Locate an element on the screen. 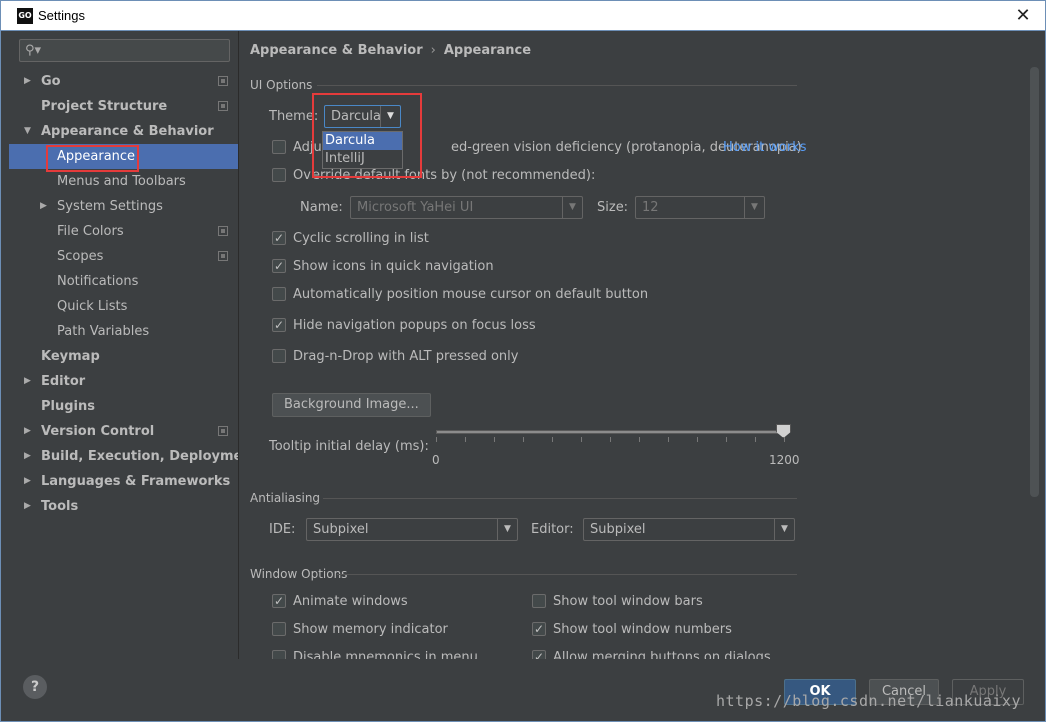 The image size is (1046, 722). hide-popups-checkbox: Hide navigation popups on focus loss is located at coordinates (422, 325).